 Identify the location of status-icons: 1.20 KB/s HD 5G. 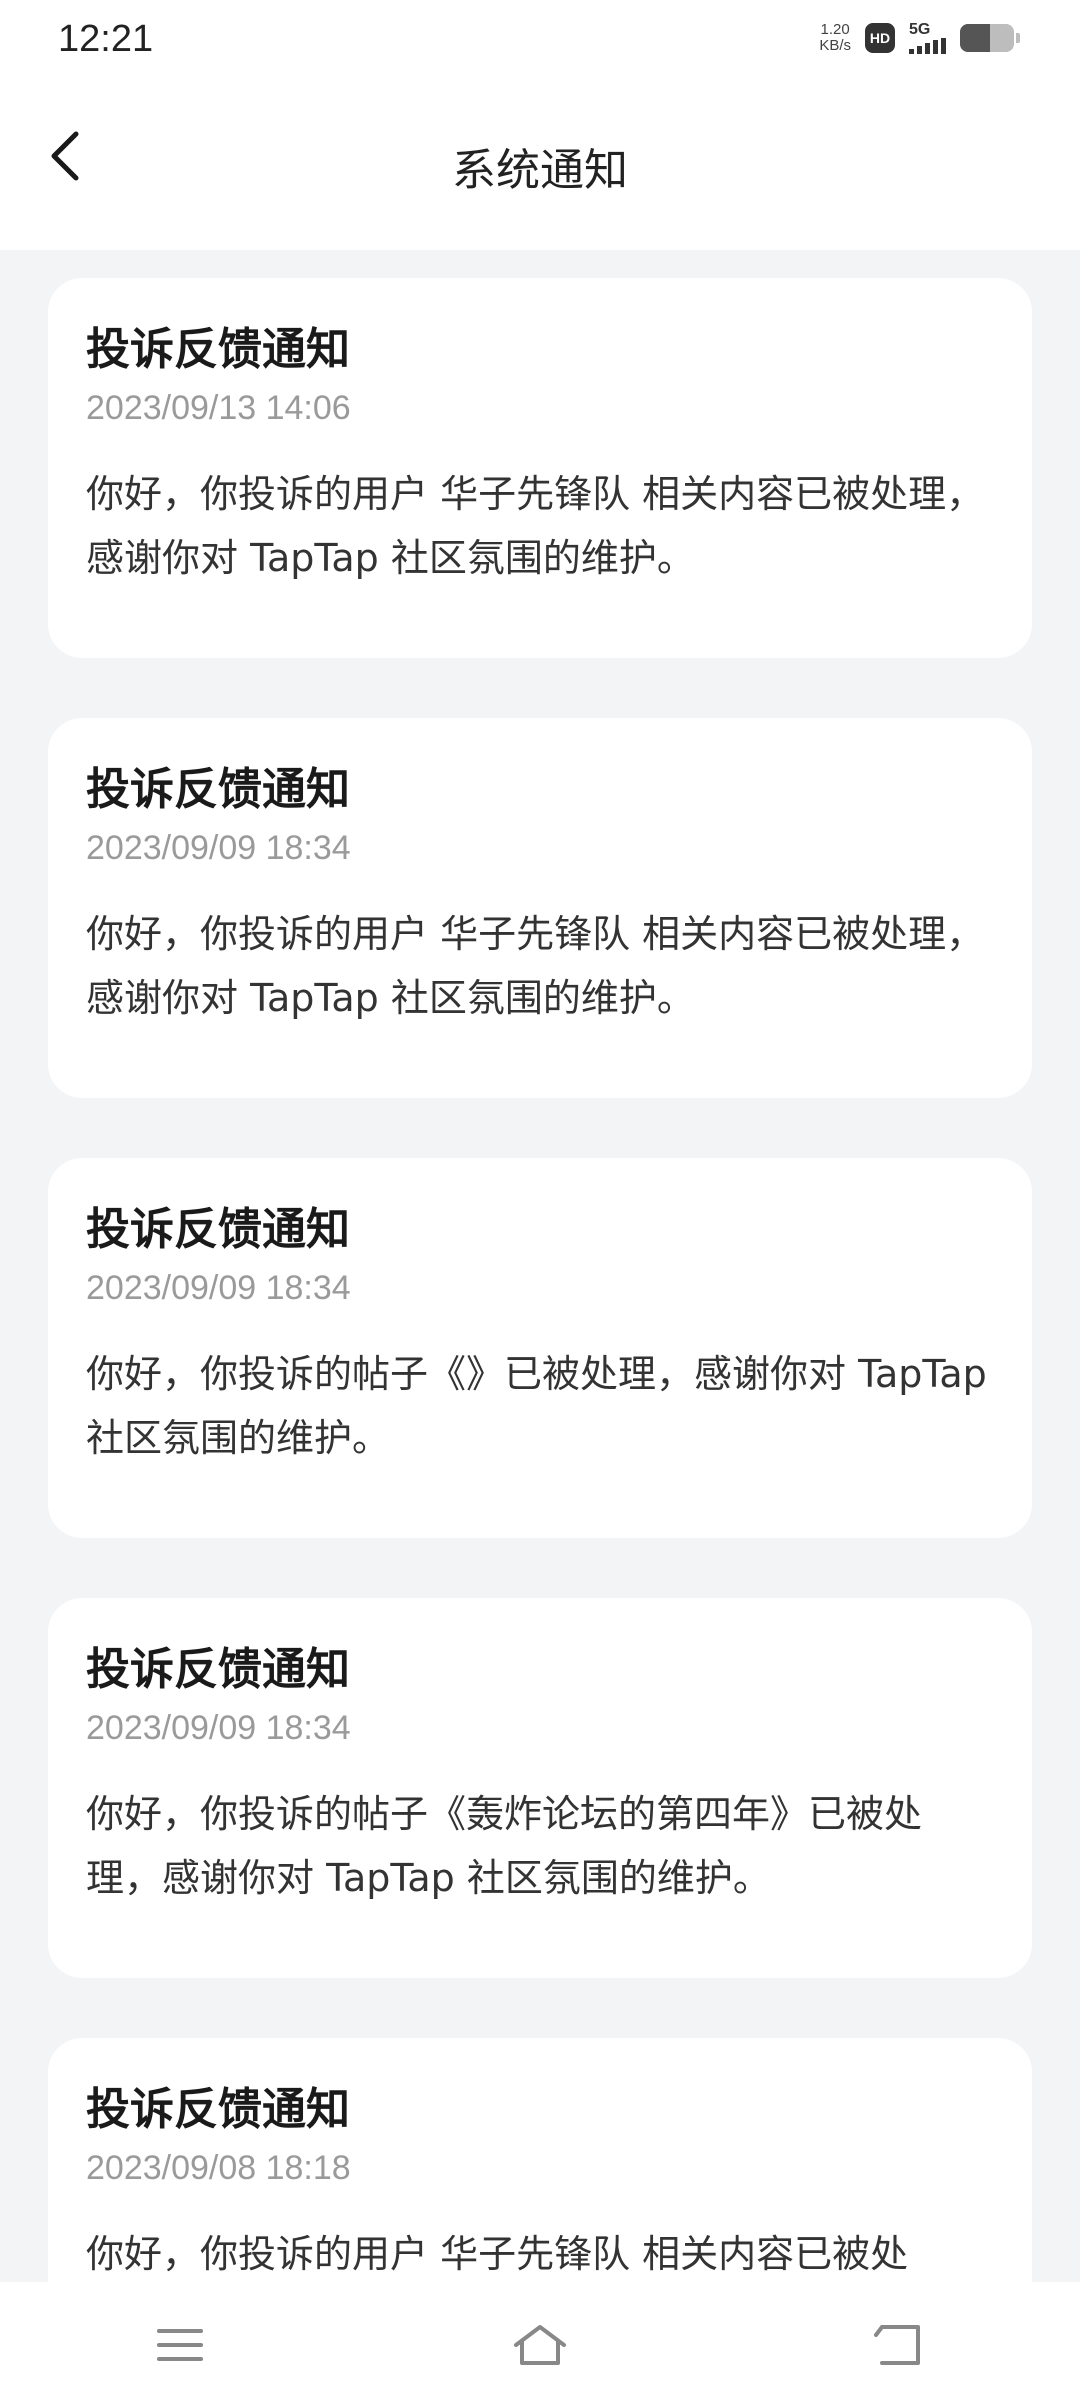
(919, 38).